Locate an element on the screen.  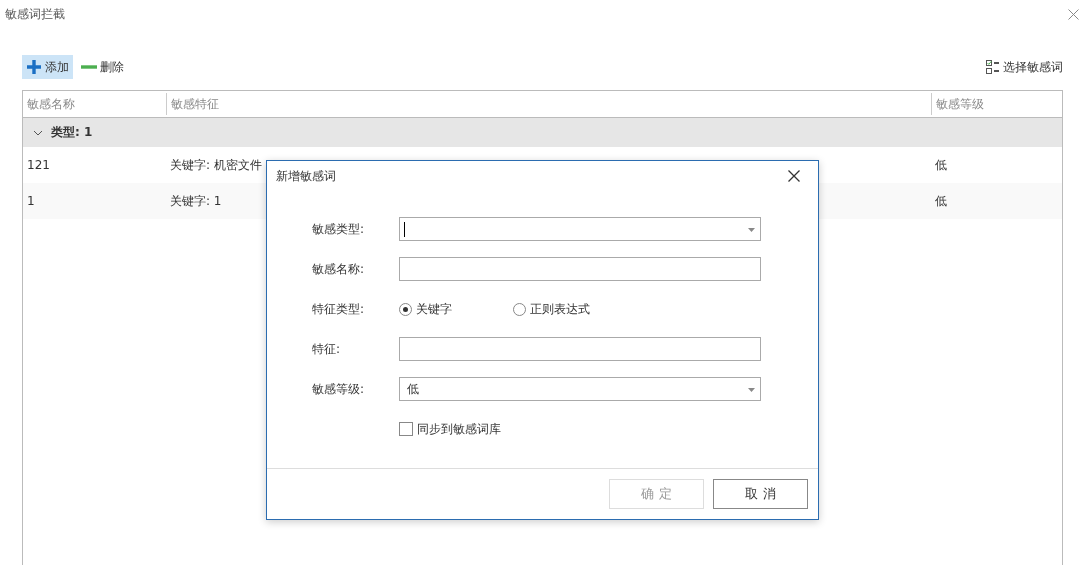
column-header: 敏感等级 is located at coordinates (996, 104).